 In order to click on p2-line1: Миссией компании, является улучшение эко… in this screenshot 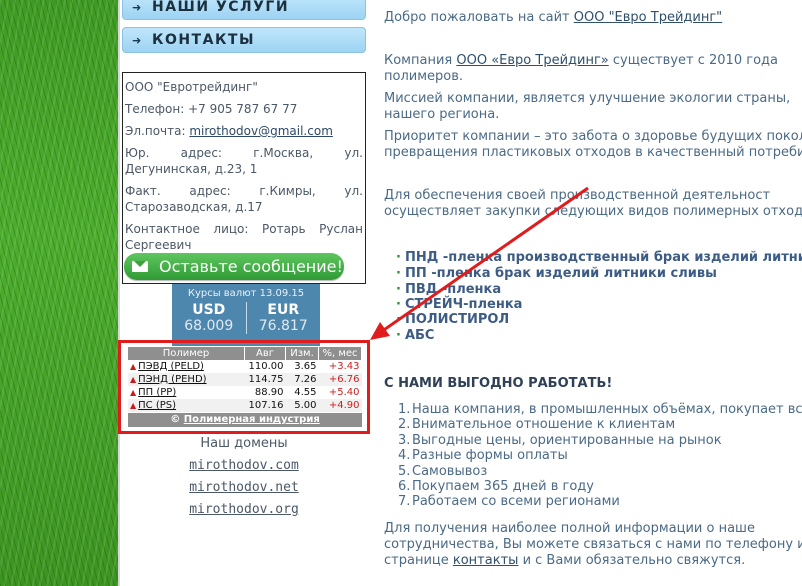, I will do `click(587, 98)`.